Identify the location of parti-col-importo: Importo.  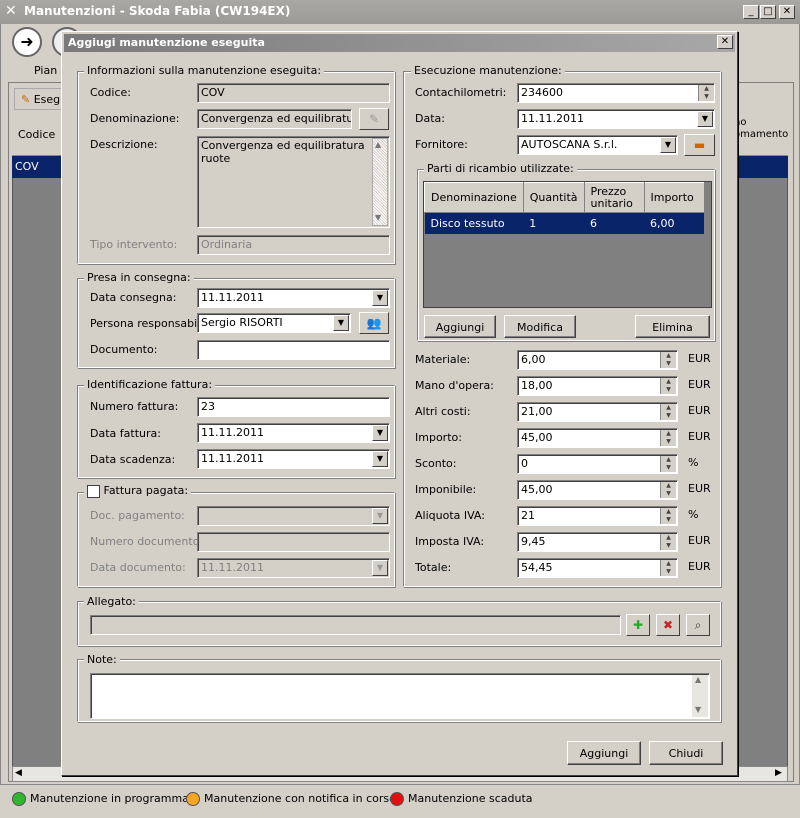
(674, 197).